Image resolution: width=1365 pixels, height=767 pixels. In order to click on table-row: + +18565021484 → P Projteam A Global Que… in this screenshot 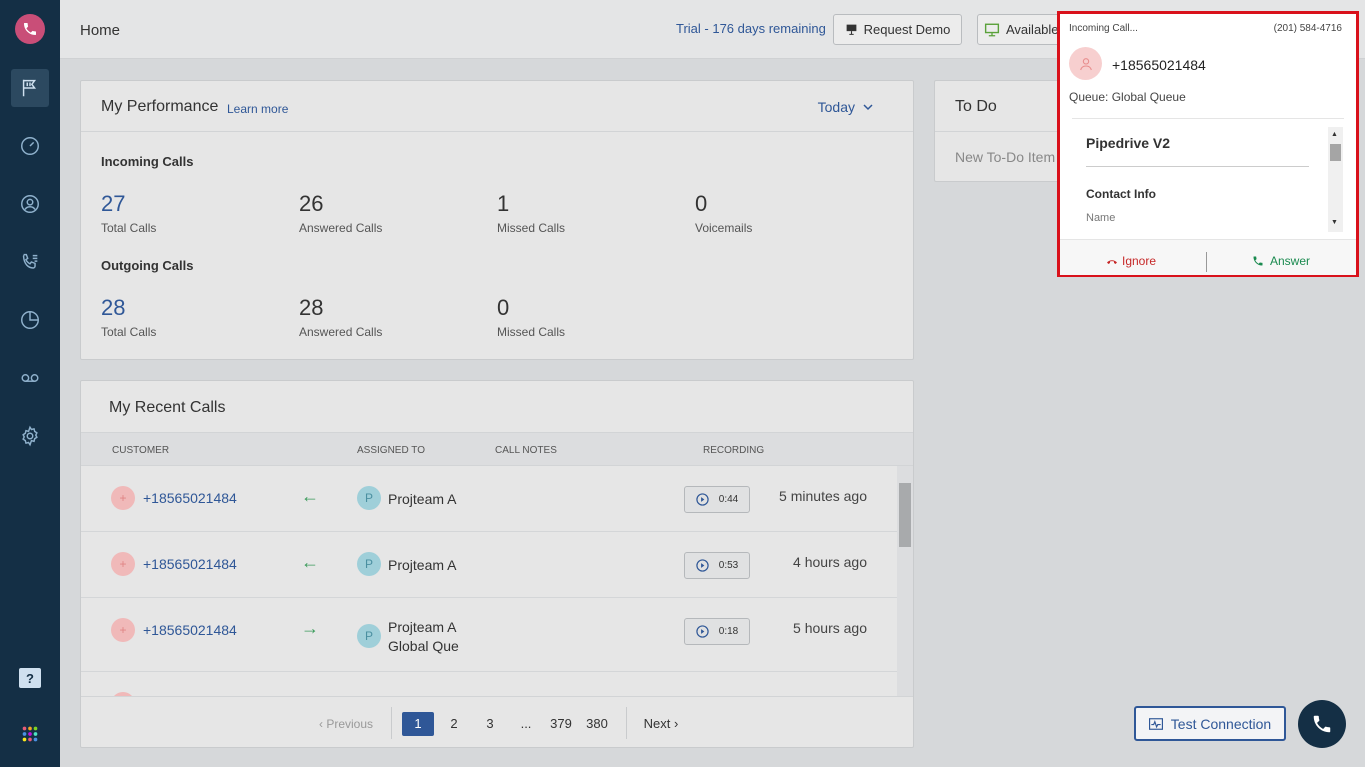, I will do `click(489, 635)`.